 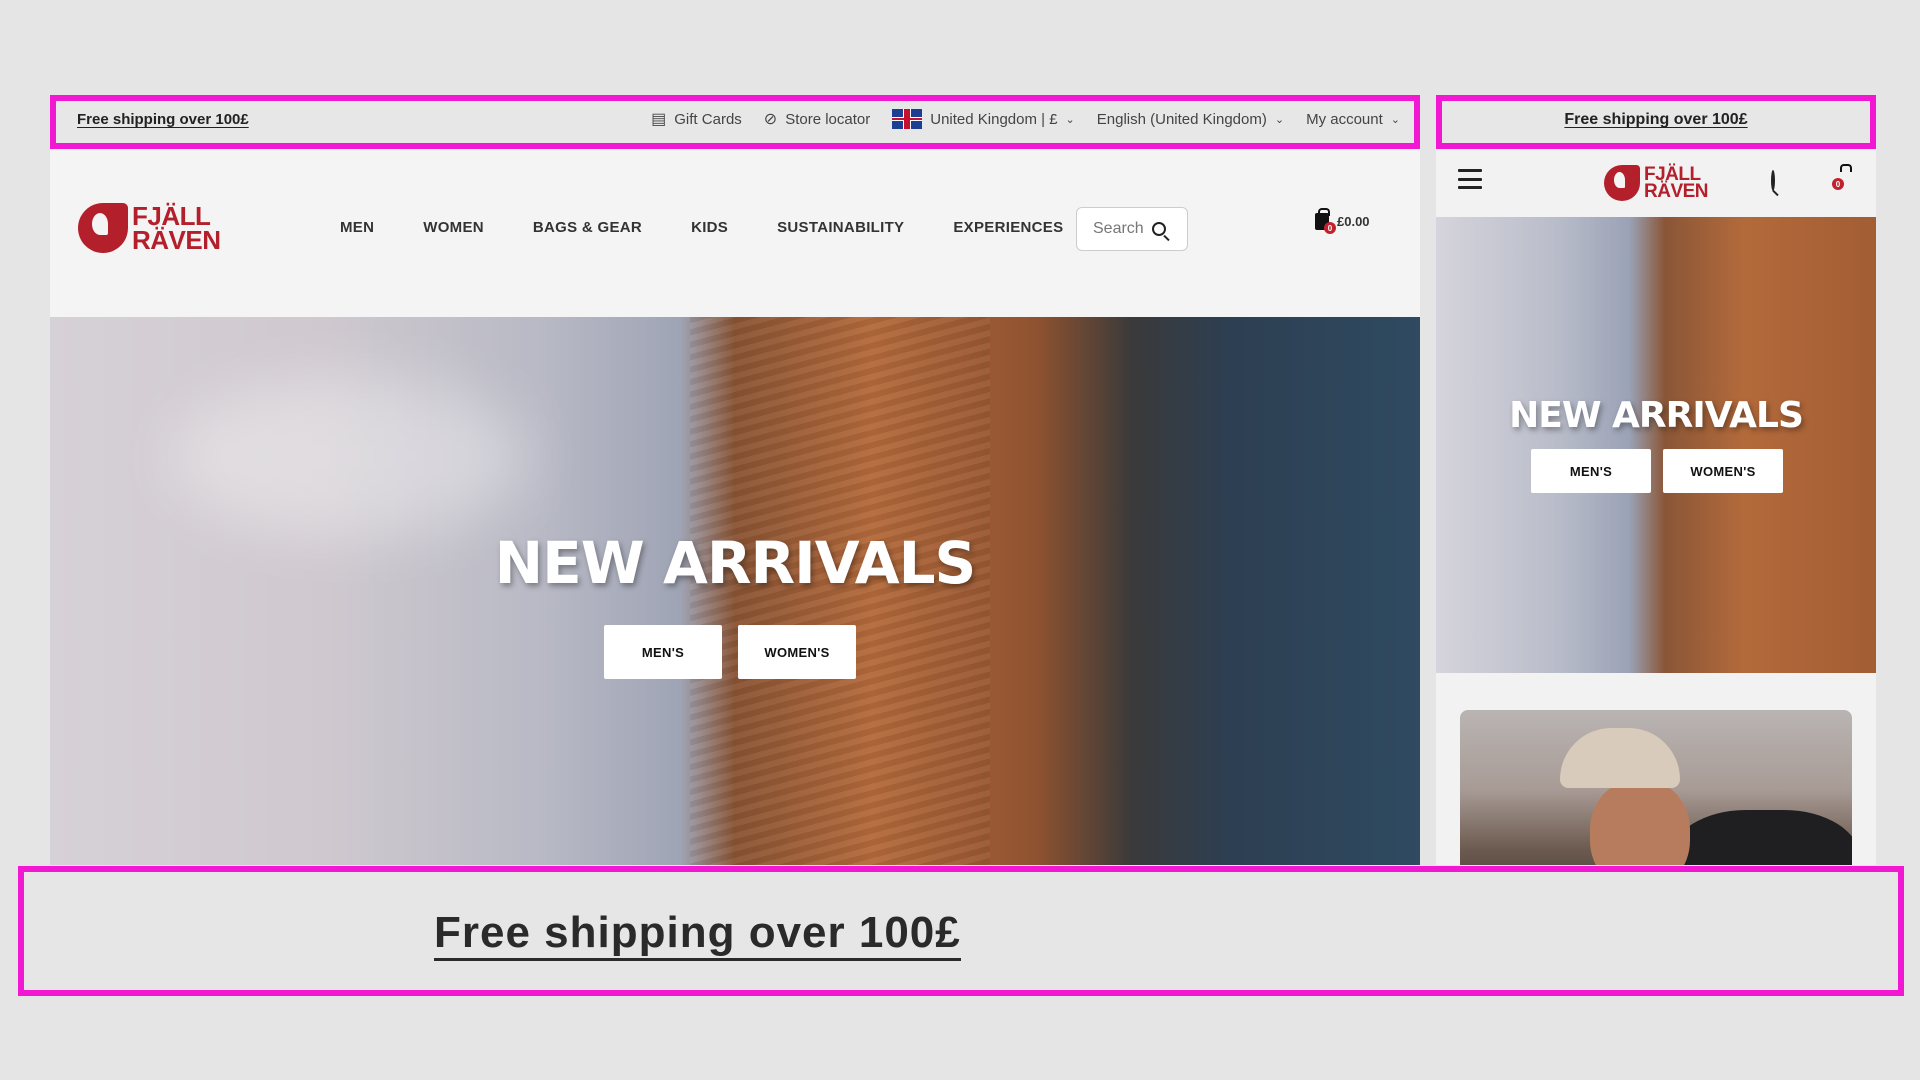 I want to click on nav-experiences: EXPERIENCES, so click(x=1008, y=227).